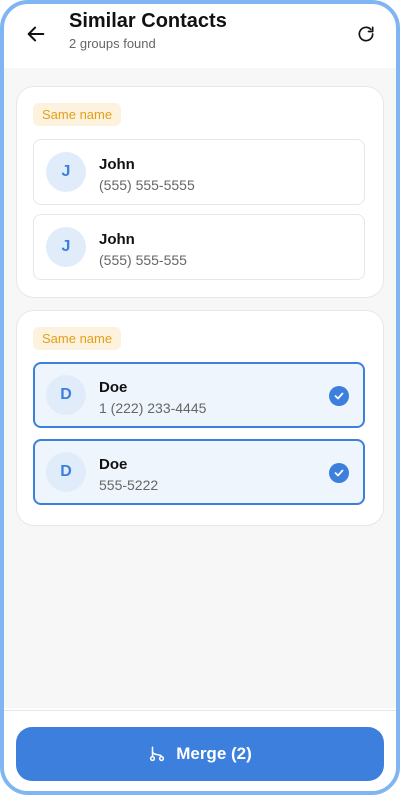 This screenshot has height=795, width=400. What do you see at coordinates (129, 485) in the screenshot?
I see `contact-phone: 555-5222` at bounding box center [129, 485].